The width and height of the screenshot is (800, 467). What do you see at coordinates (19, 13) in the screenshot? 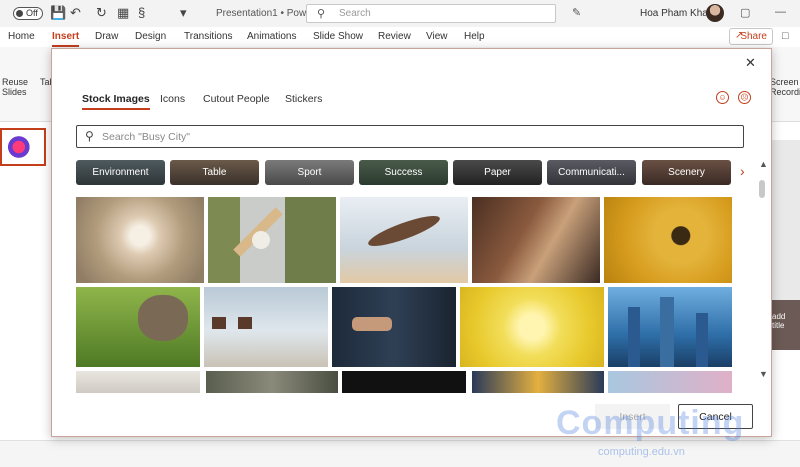
I see `toggle-knob` at bounding box center [19, 13].